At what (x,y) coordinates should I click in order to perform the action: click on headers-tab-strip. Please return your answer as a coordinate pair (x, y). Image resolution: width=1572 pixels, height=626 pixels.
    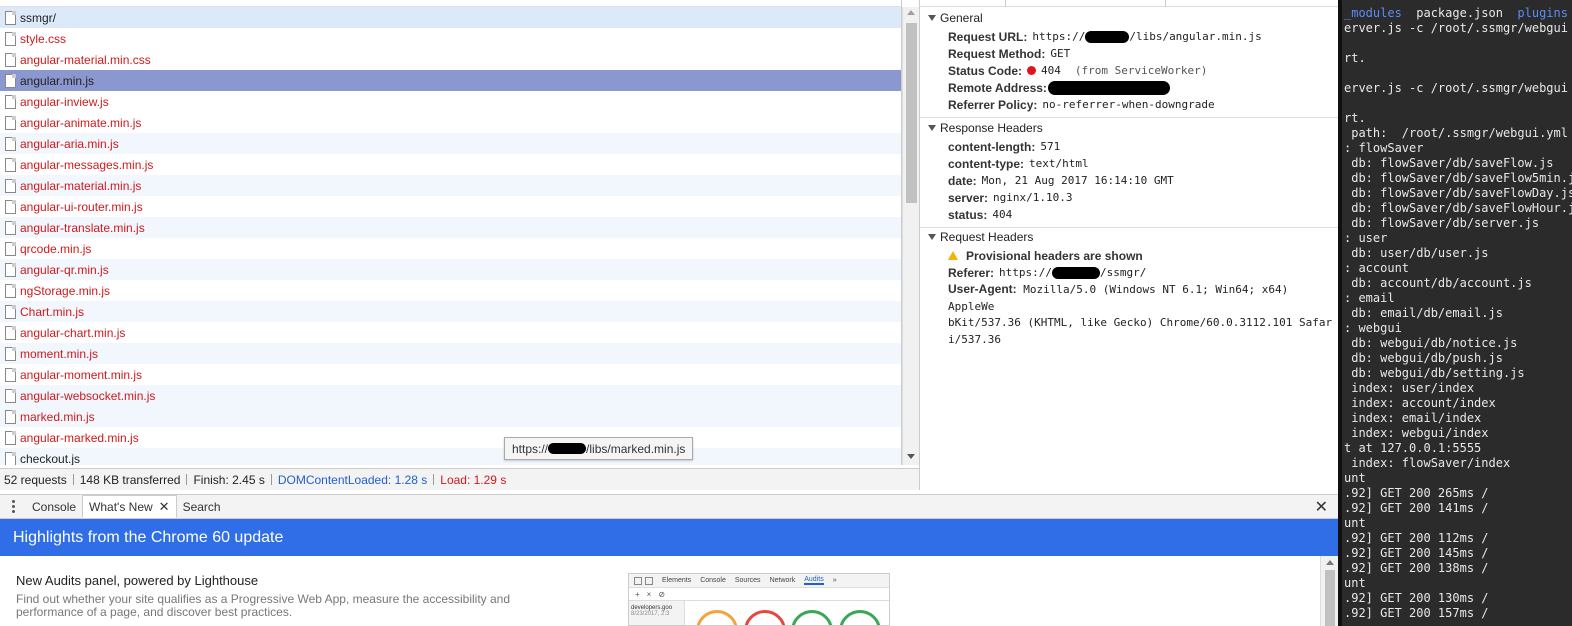
    Looking at the image, I should click on (1129, 3).